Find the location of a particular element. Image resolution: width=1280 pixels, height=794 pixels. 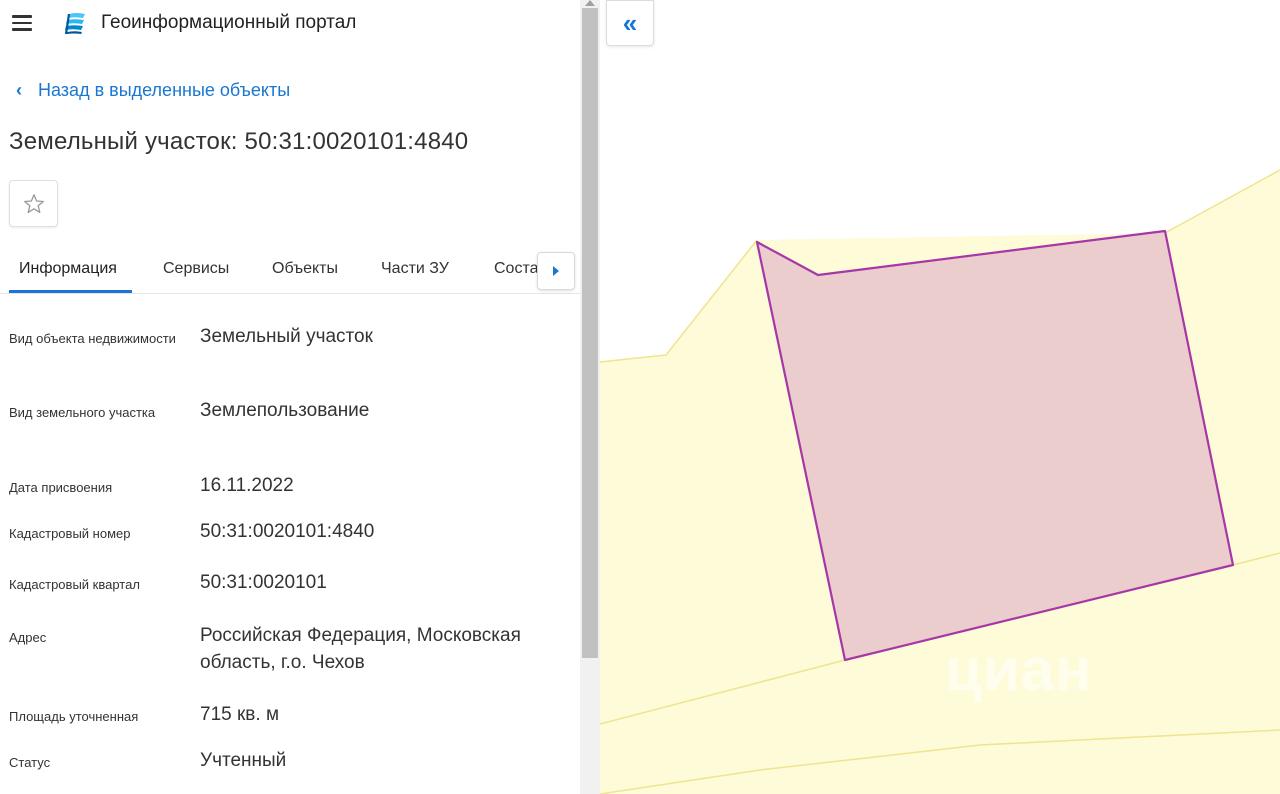

panel-scrollbar is located at coordinates (590, 397).